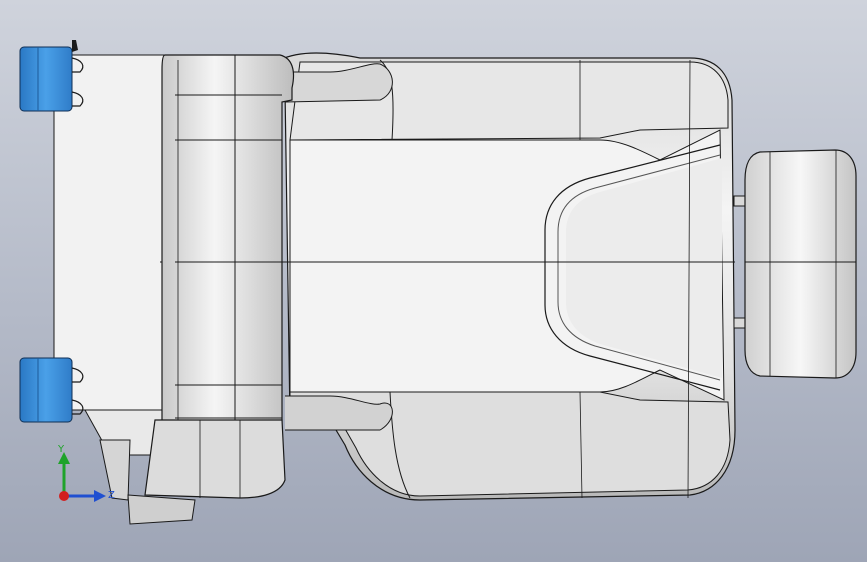 The image size is (867, 562). I want to click on headrest, so click(795, 264).